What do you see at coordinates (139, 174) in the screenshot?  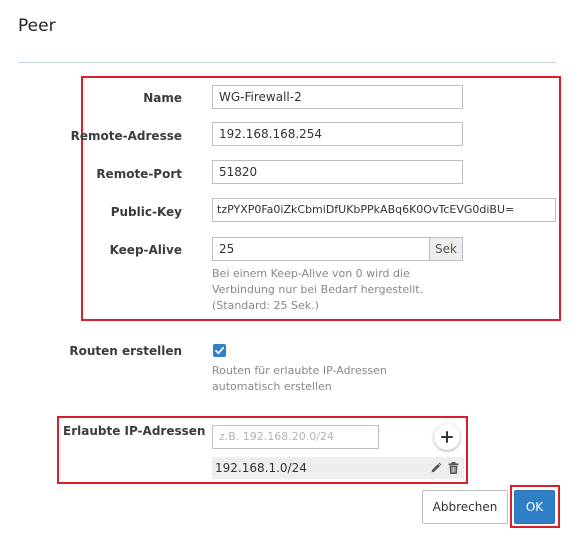 I see `remote-port-label: Remote-Port` at bounding box center [139, 174].